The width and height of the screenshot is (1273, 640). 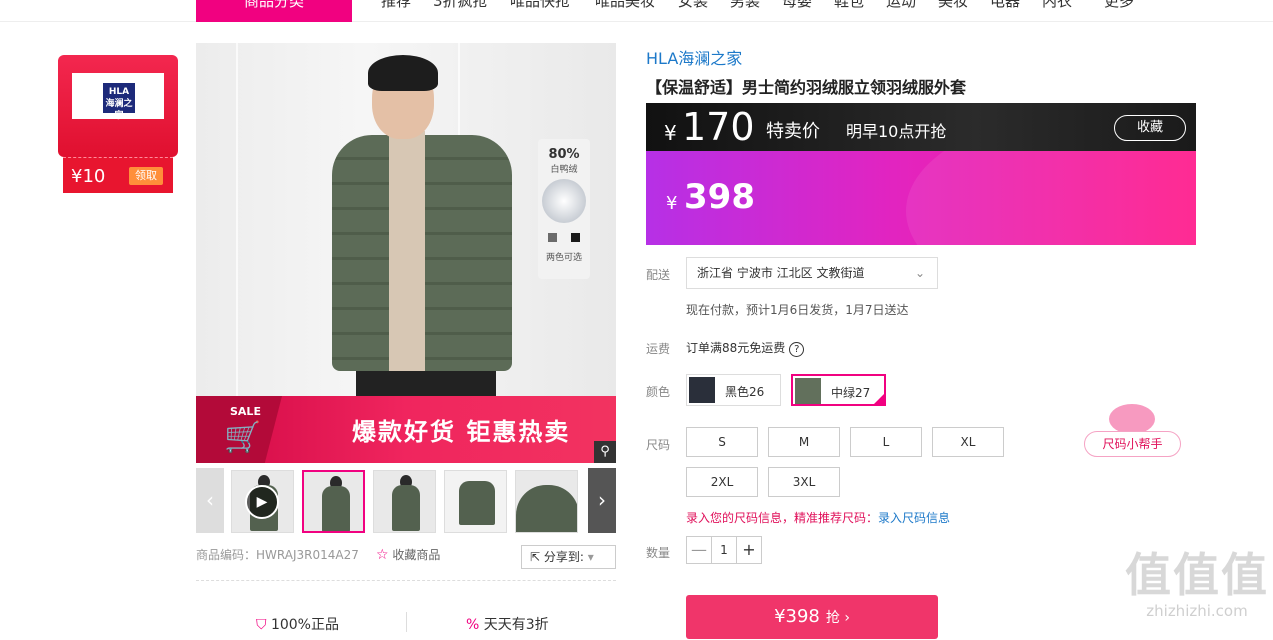 I want to click on black-swatch-icon, so click(x=575, y=237).